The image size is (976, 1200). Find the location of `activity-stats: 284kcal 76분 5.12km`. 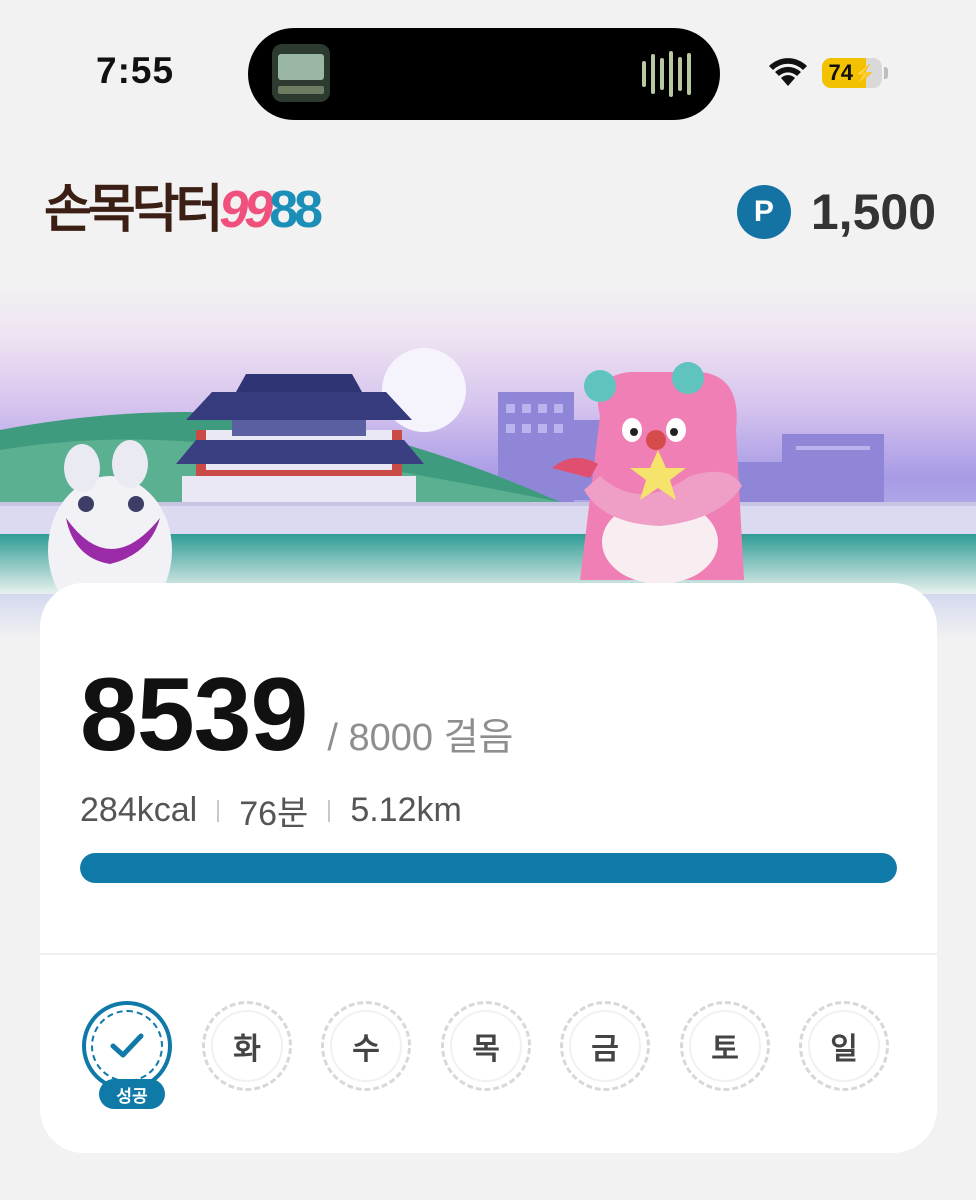

activity-stats: 284kcal 76분 5.12km is located at coordinates (271, 810).